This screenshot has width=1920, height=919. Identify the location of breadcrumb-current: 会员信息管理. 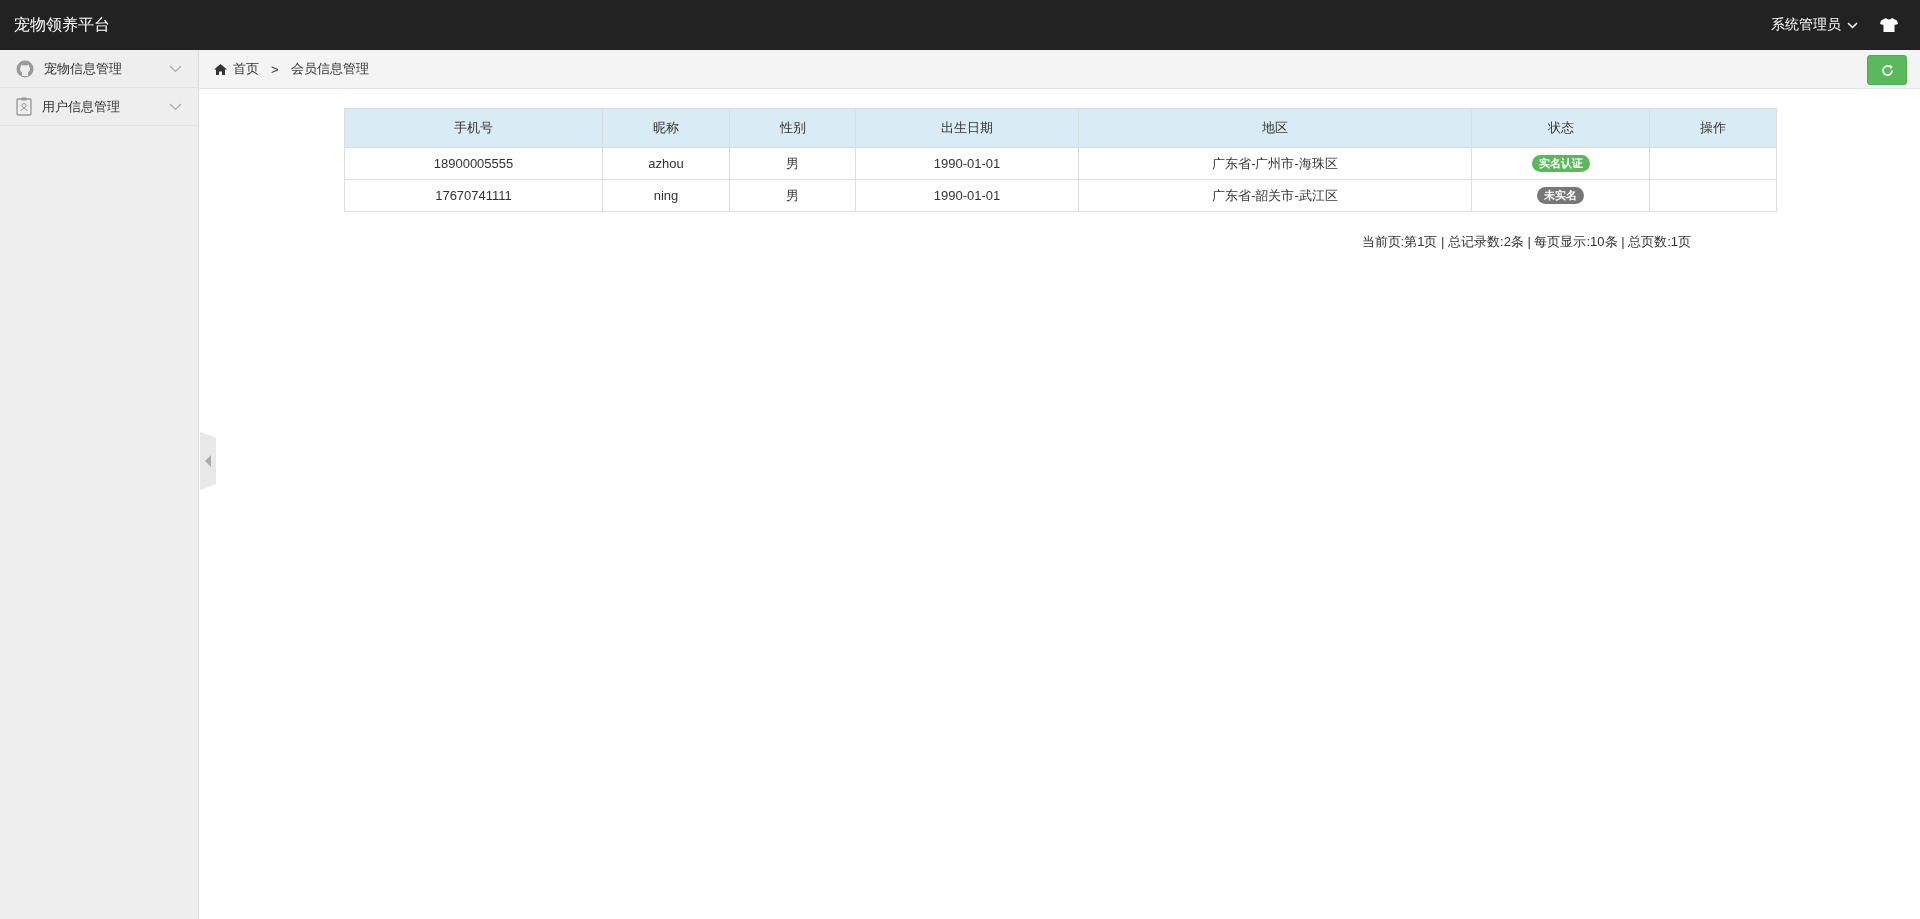
(329, 69).